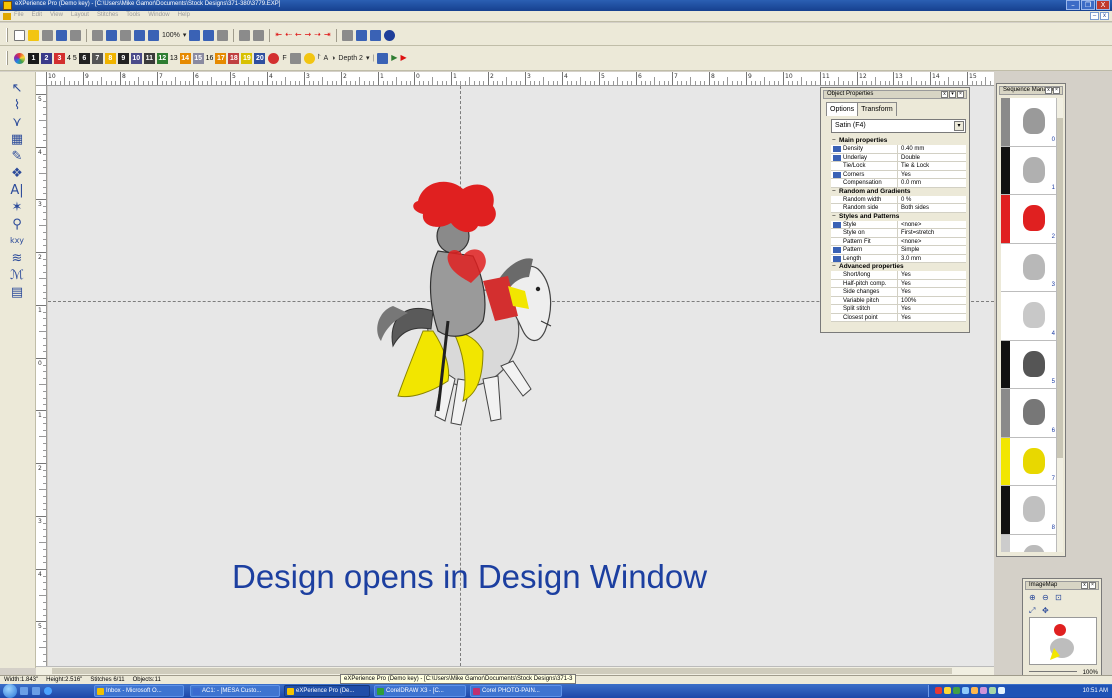  Describe the element at coordinates (931, 233) in the screenshot. I see `property-value: First=stretch` at that location.